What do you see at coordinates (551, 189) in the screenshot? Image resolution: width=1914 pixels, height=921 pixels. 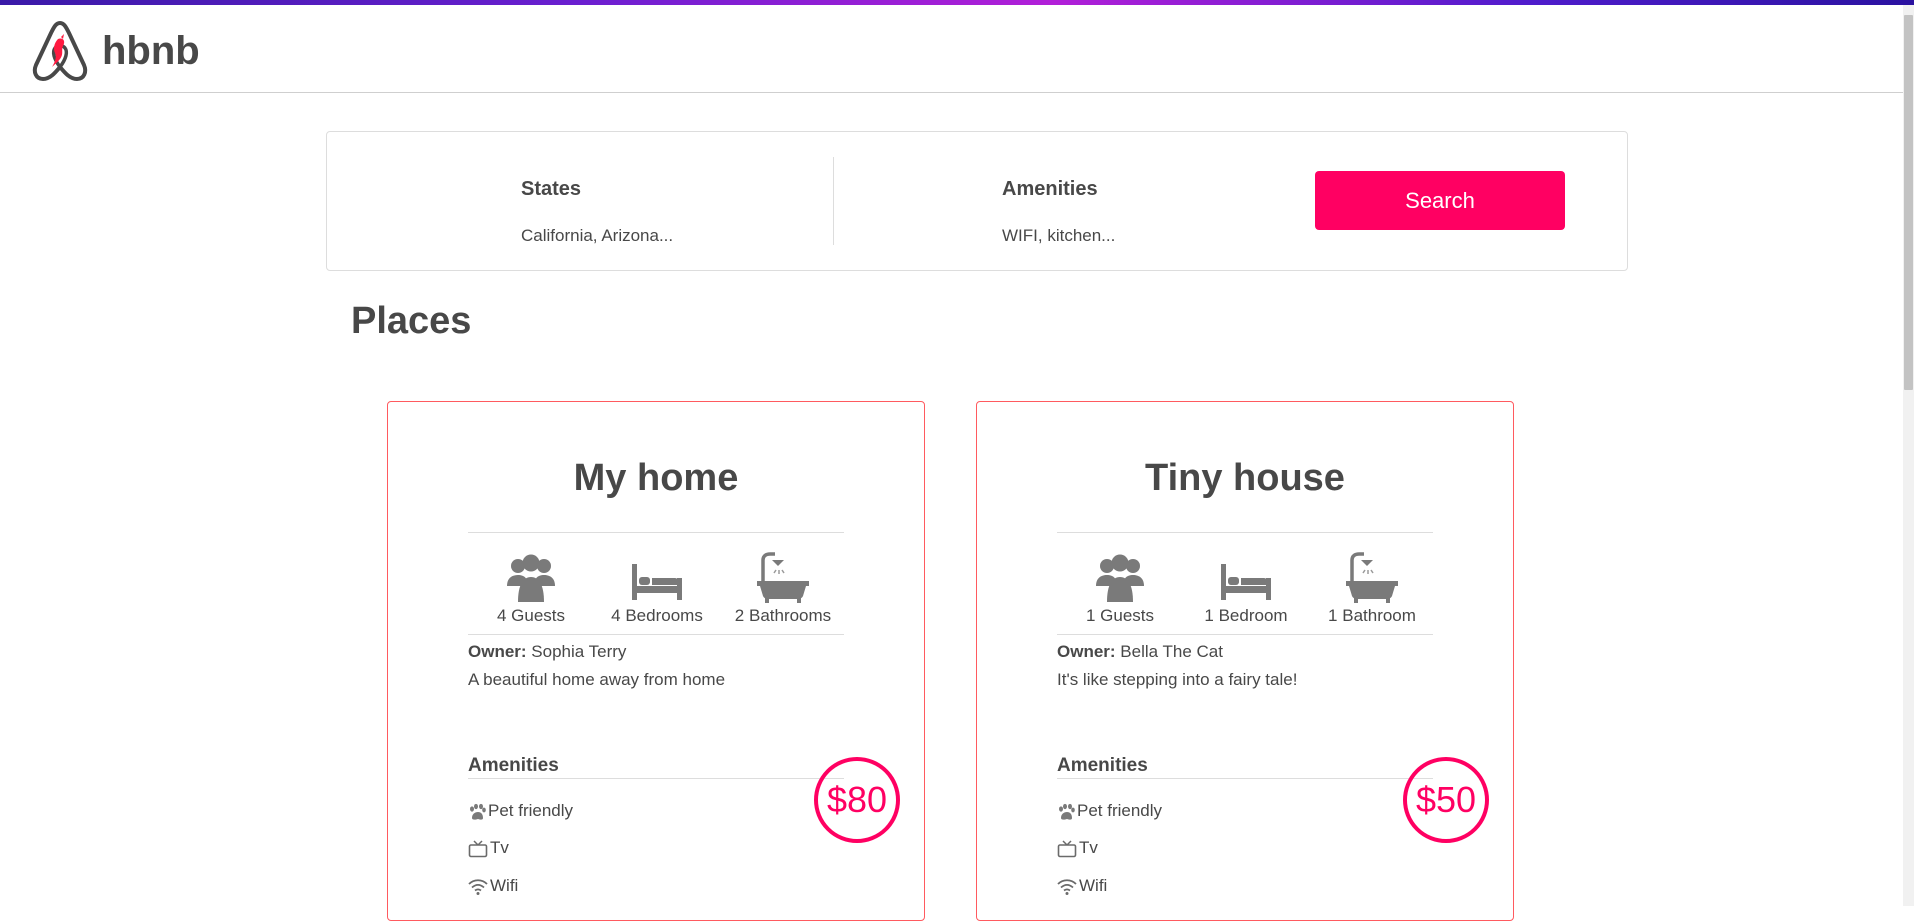 I see `states-filter-title: States` at bounding box center [551, 189].